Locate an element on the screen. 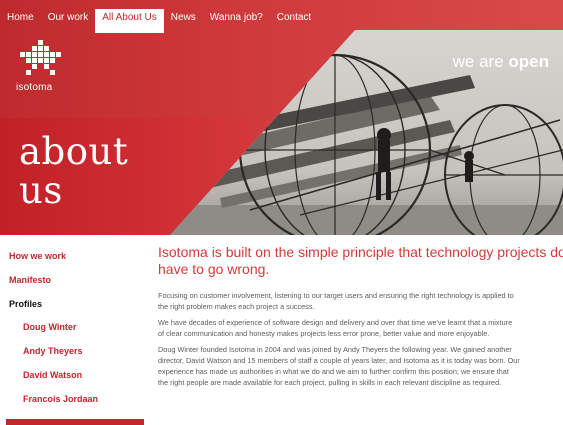 The width and height of the screenshot is (563, 425). logo-wordmark: isotoma is located at coordinates (34, 87).